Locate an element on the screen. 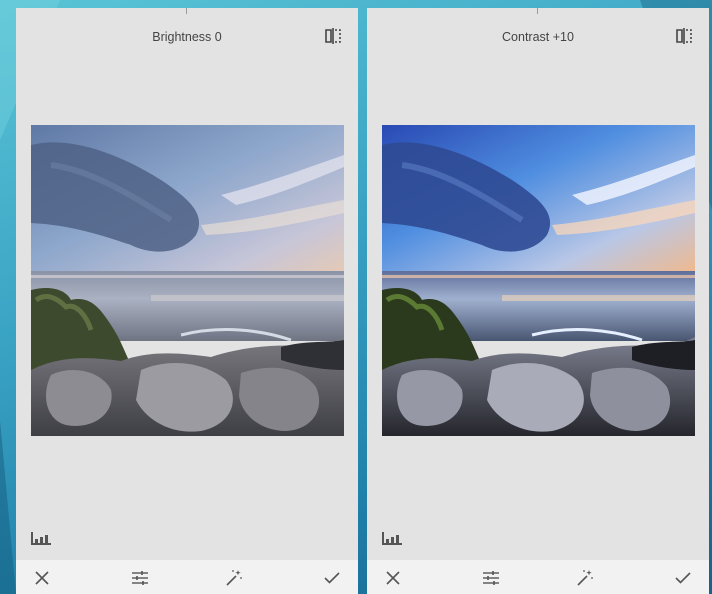 This screenshot has height=594, width=712. adjustment-label: Contrast +10 is located at coordinates (538, 37).